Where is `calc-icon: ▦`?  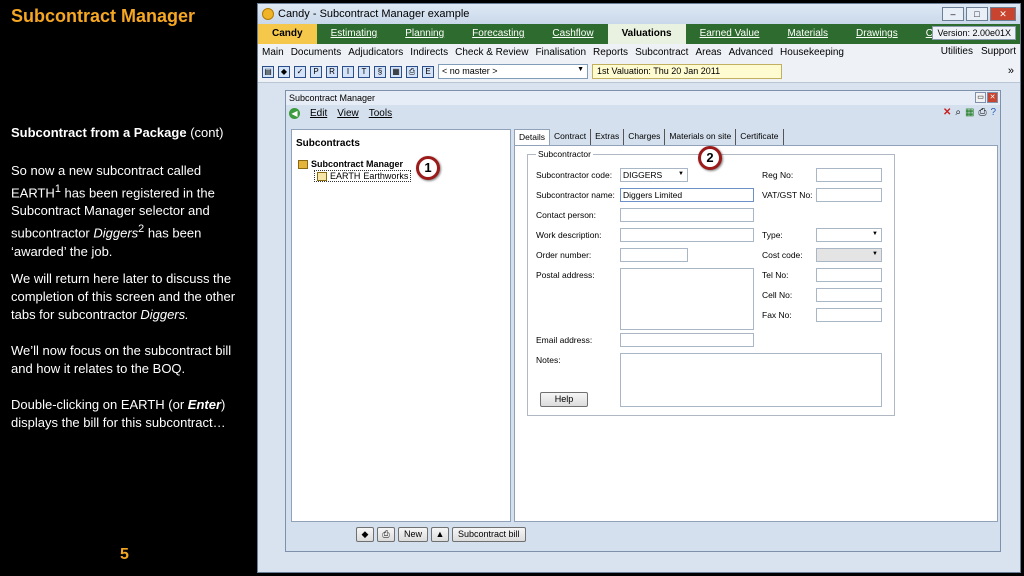
calc-icon: ▦ is located at coordinates (396, 71).